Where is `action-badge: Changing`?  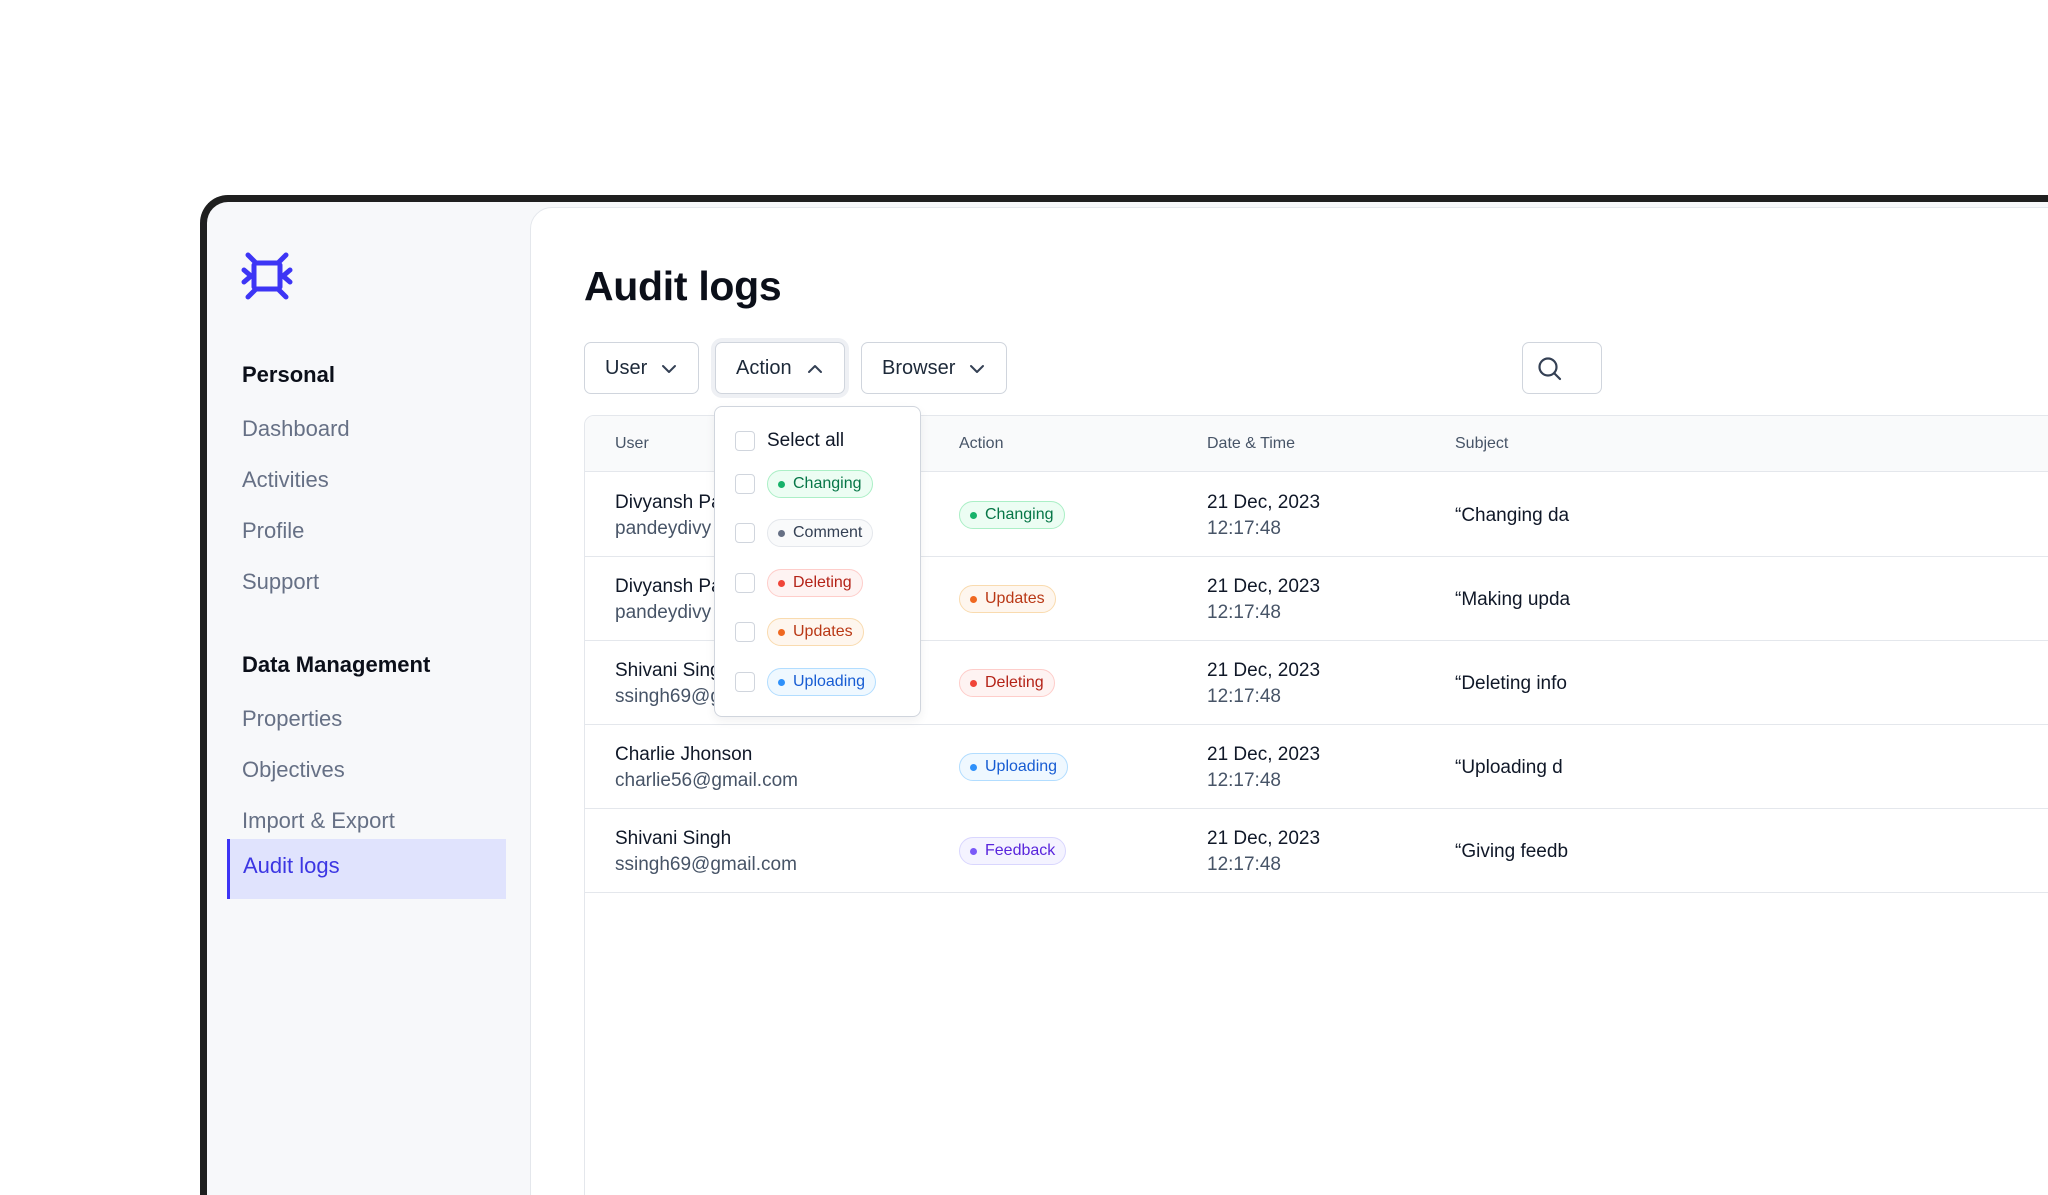
action-badge: Changing is located at coordinates (1012, 515).